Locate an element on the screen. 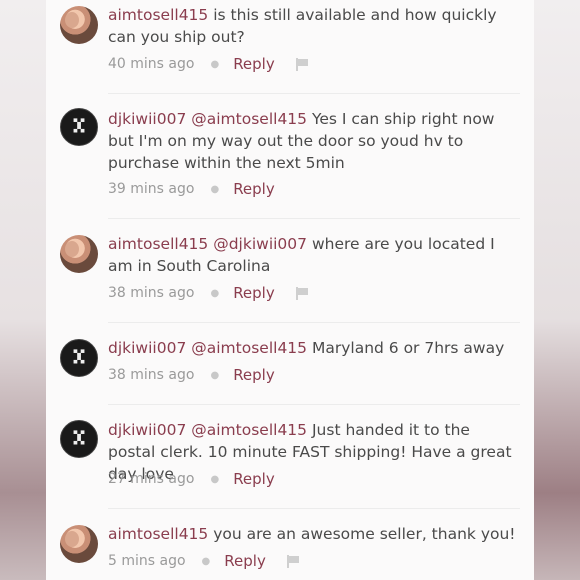 The height and width of the screenshot is (580, 580). background-left is located at coordinates (23, 290).